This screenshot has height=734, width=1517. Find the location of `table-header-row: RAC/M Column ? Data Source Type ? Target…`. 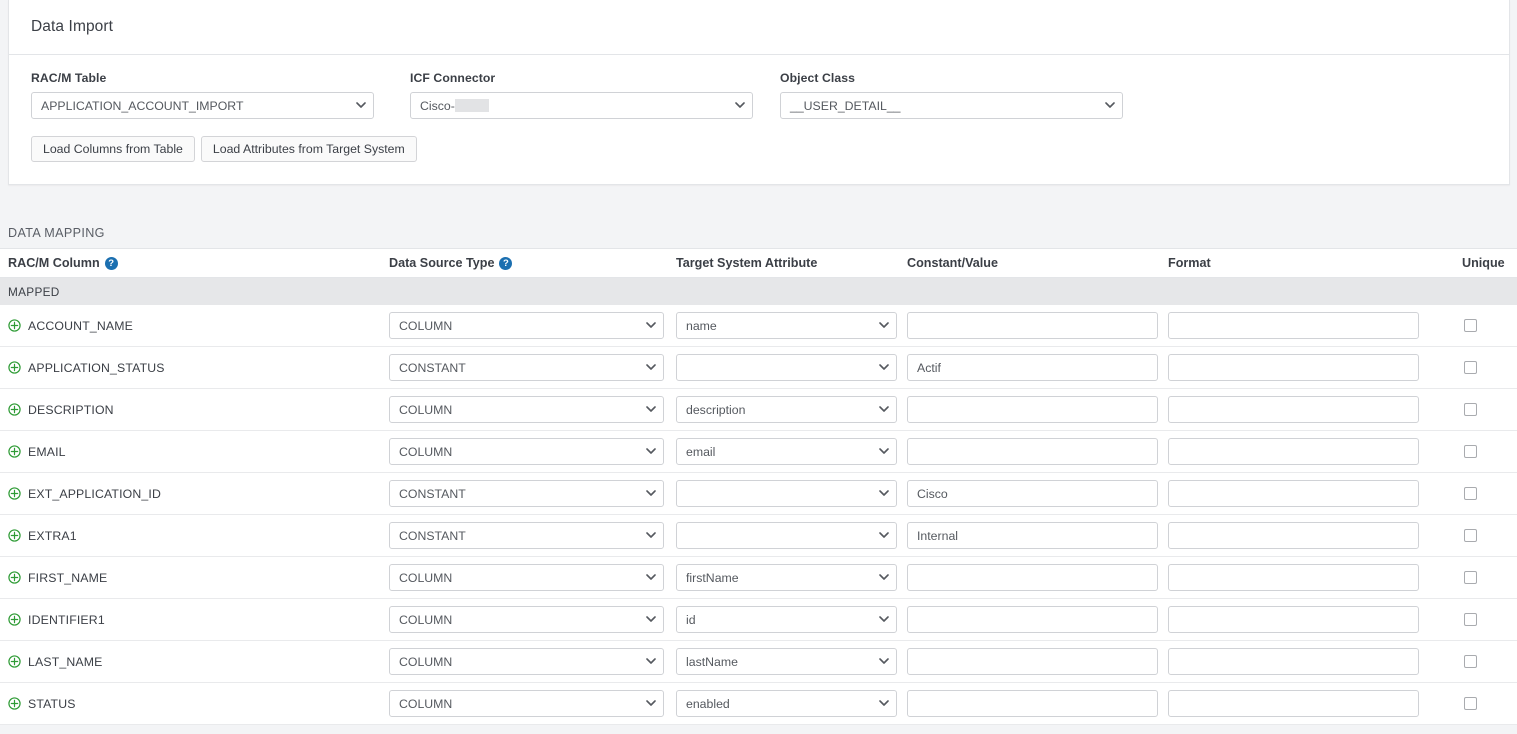

table-header-row: RAC/M Column ? Data Source Type ? Target… is located at coordinates (758, 263).